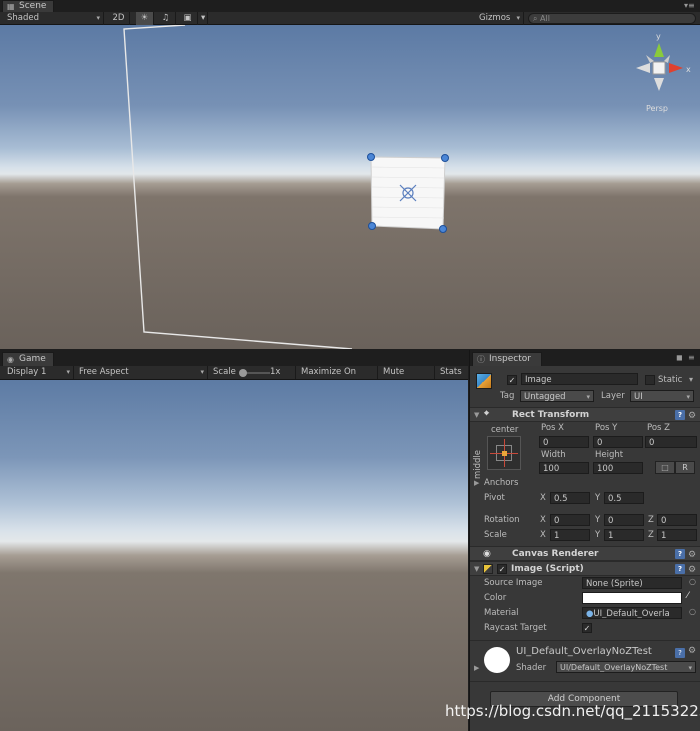 This screenshot has height=731, width=700. I want to click on rotation-y-field: 0, so click(624, 520).